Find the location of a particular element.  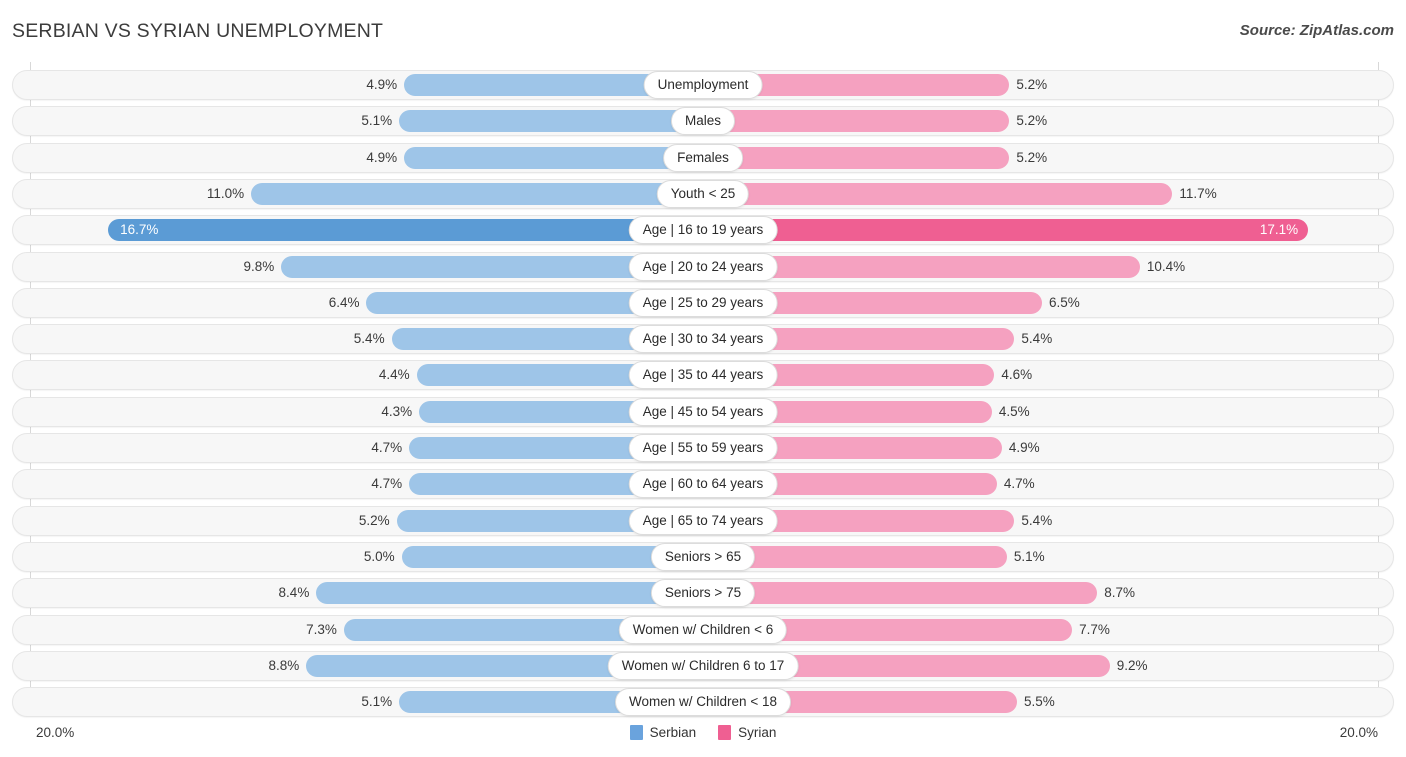

category-label: Age | 30 to 34 years is located at coordinates (703, 339).